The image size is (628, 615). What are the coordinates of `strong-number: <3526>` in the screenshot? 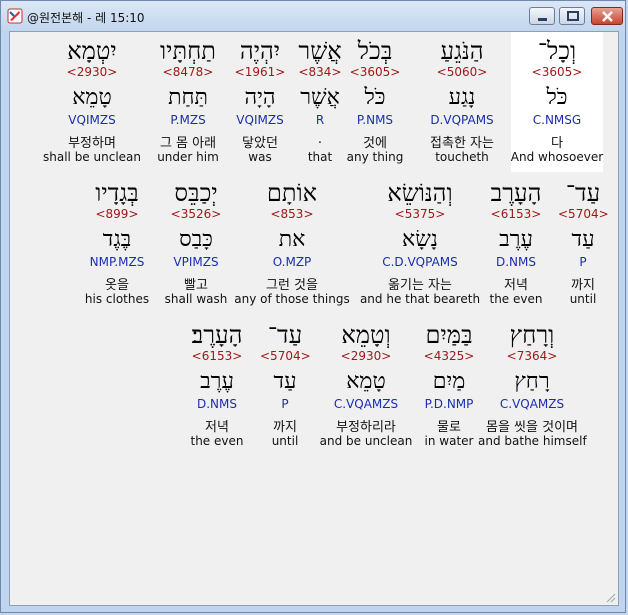 It's located at (196, 214).